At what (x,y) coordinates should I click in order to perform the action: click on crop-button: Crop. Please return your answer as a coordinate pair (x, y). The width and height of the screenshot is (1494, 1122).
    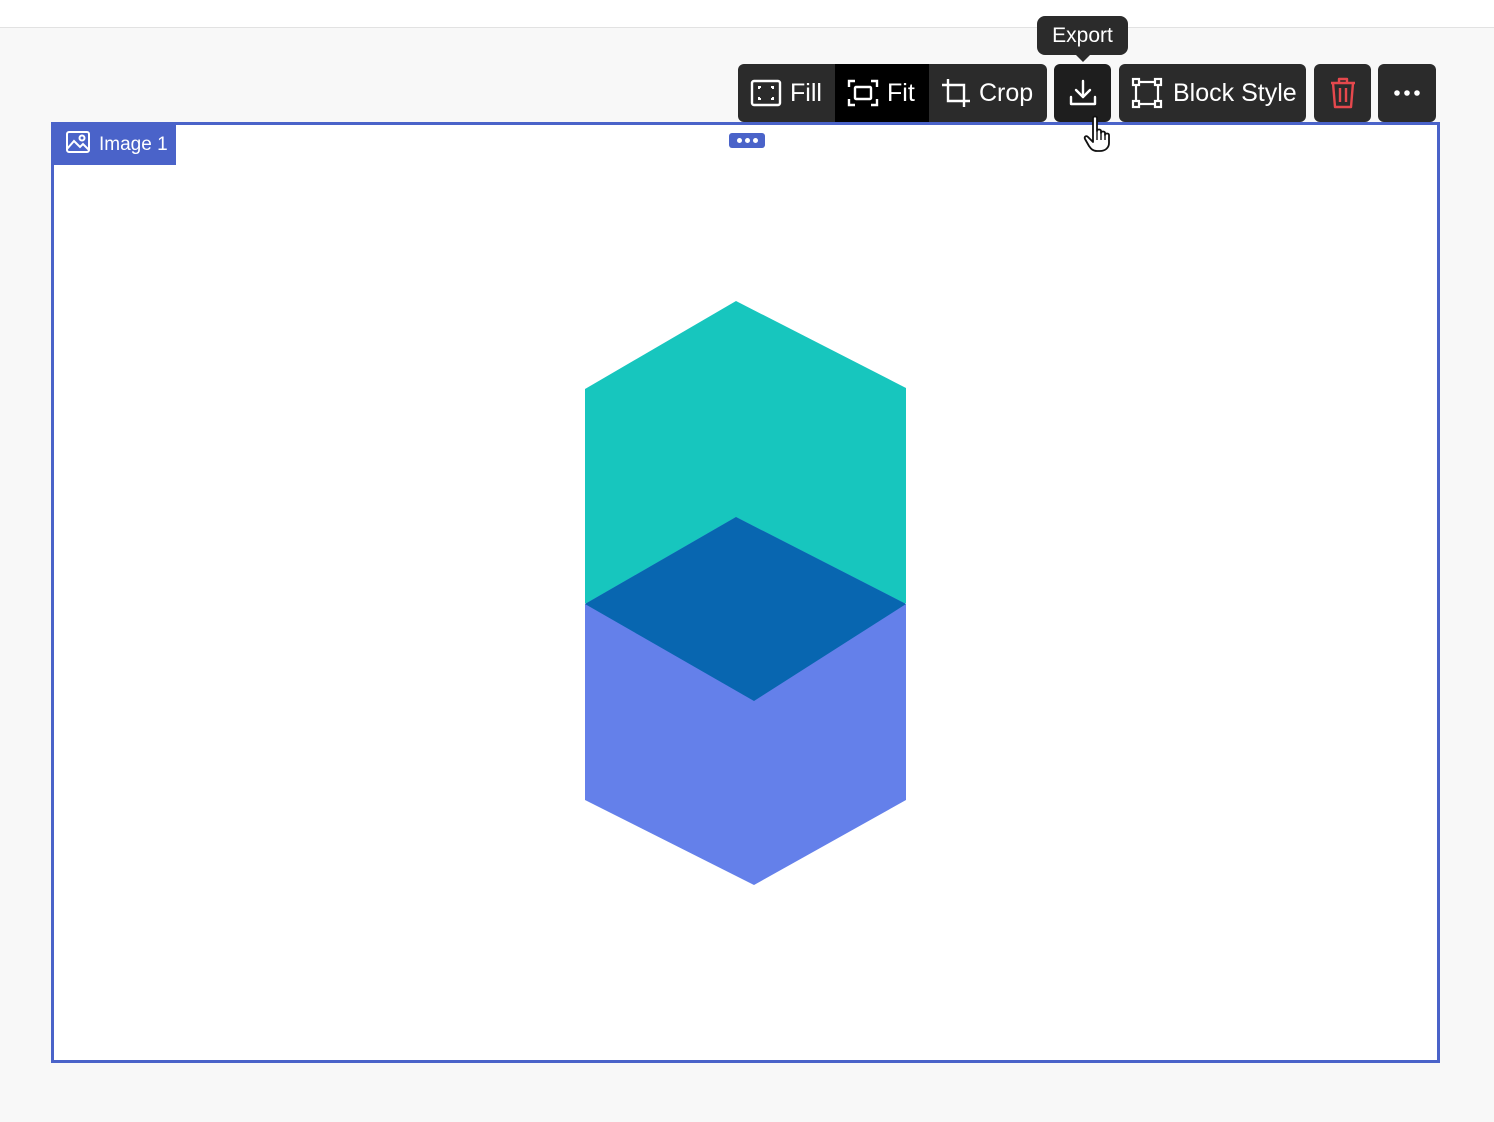
    Looking at the image, I should click on (988, 93).